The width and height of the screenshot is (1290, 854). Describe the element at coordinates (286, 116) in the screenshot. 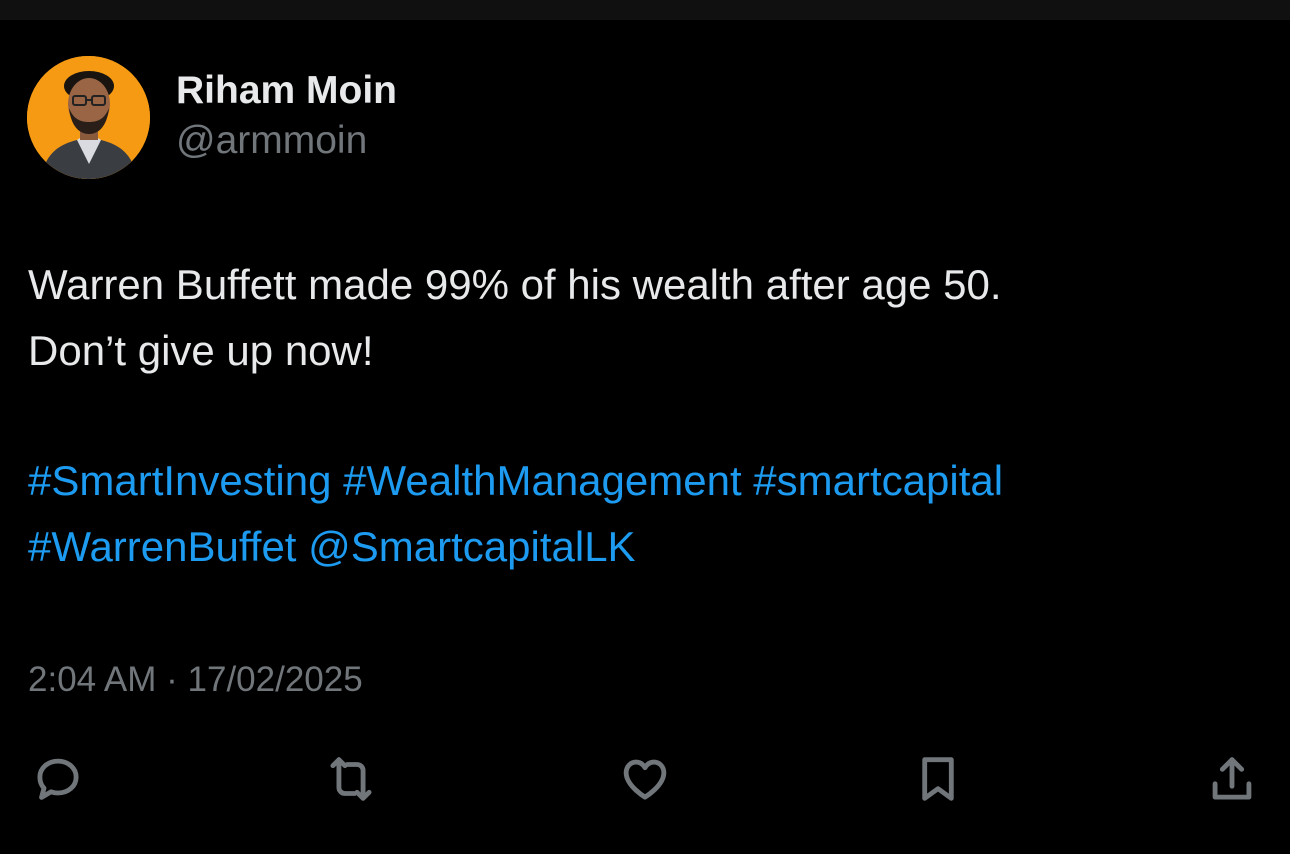

I see `author-info: Riham Moin @armmoin` at that location.